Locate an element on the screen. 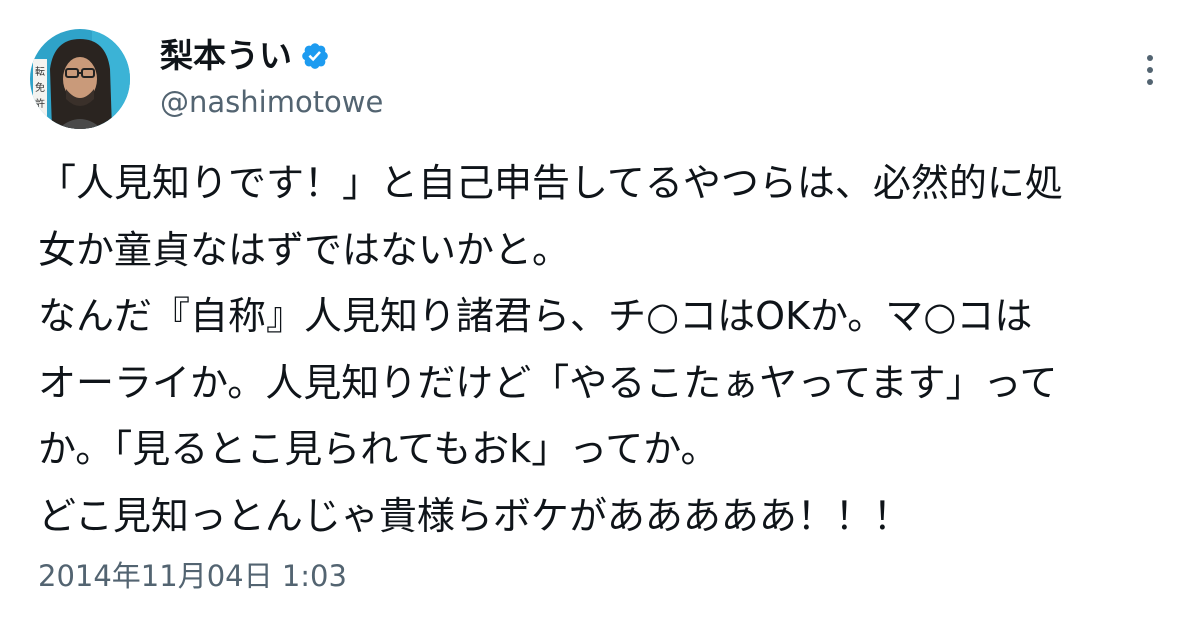 The image size is (1200, 617). author-name-row: 梨本うい is located at coordinates (245, 56).